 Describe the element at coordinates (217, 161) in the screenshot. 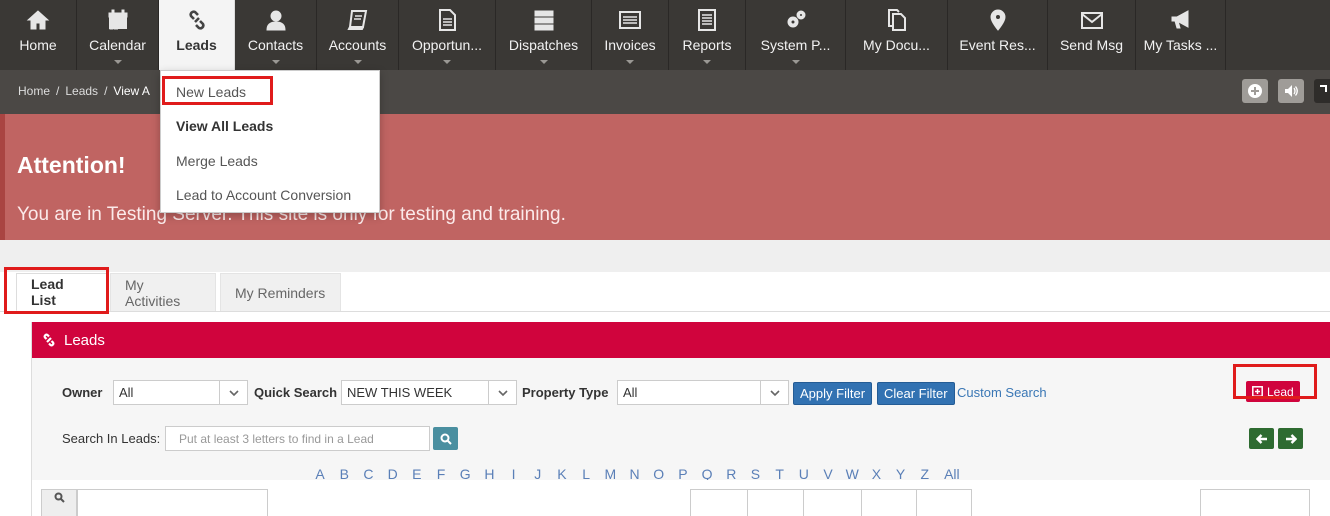

I see `menu-item-merge-leads: Merge Leads` at that location.